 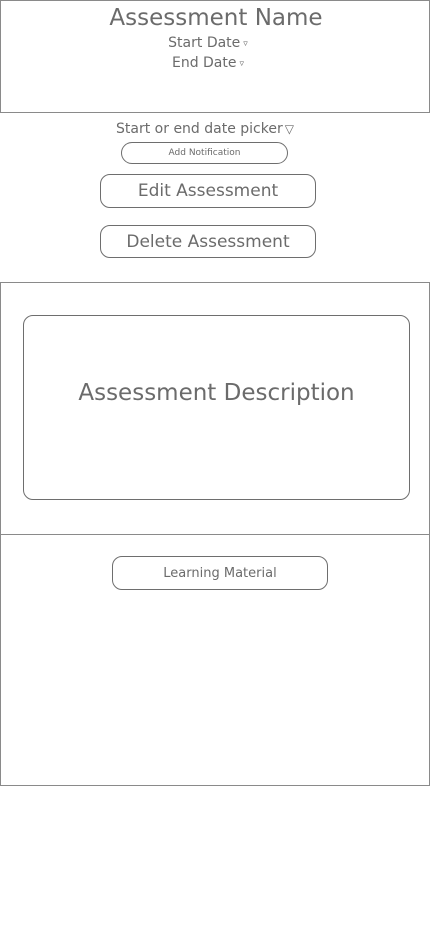 What do you see at coordinates (289, 129) in the screenshot?
I see `date-picker-chevron-icon: ▽` at bounding box center [289, 129].